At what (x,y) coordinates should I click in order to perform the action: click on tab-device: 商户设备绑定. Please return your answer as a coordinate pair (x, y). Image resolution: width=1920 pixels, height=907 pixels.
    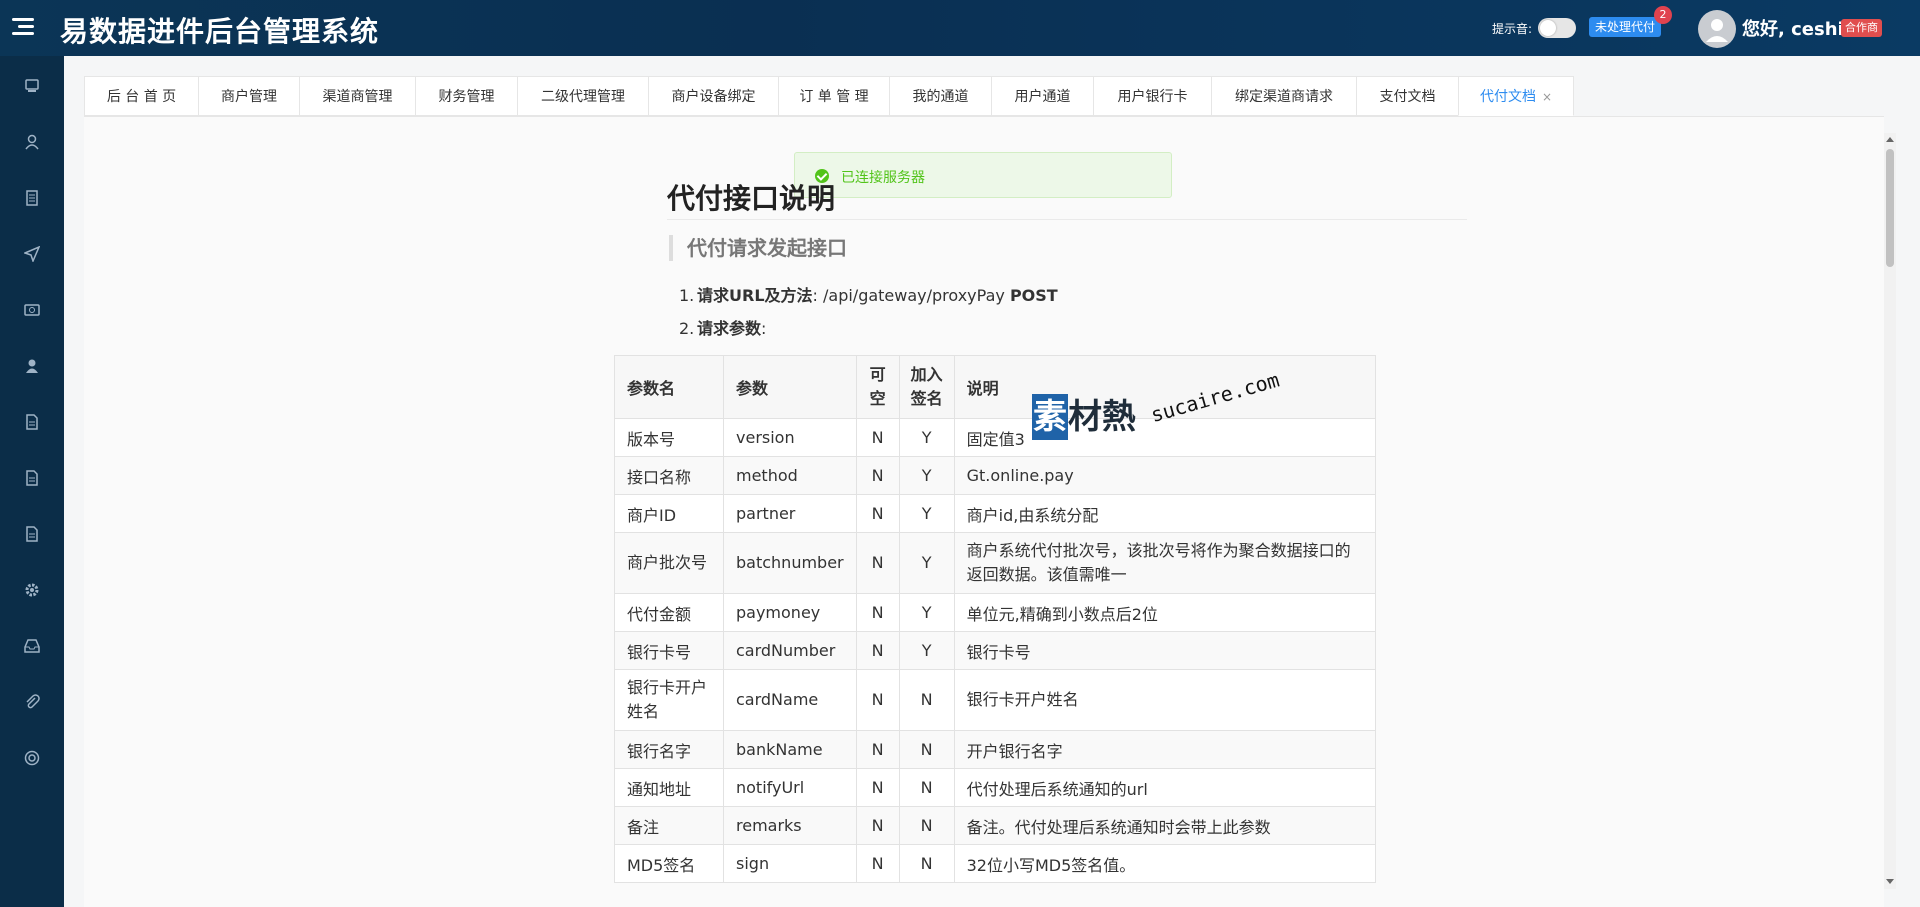
    Looking at the image, I should click on (713, 96).